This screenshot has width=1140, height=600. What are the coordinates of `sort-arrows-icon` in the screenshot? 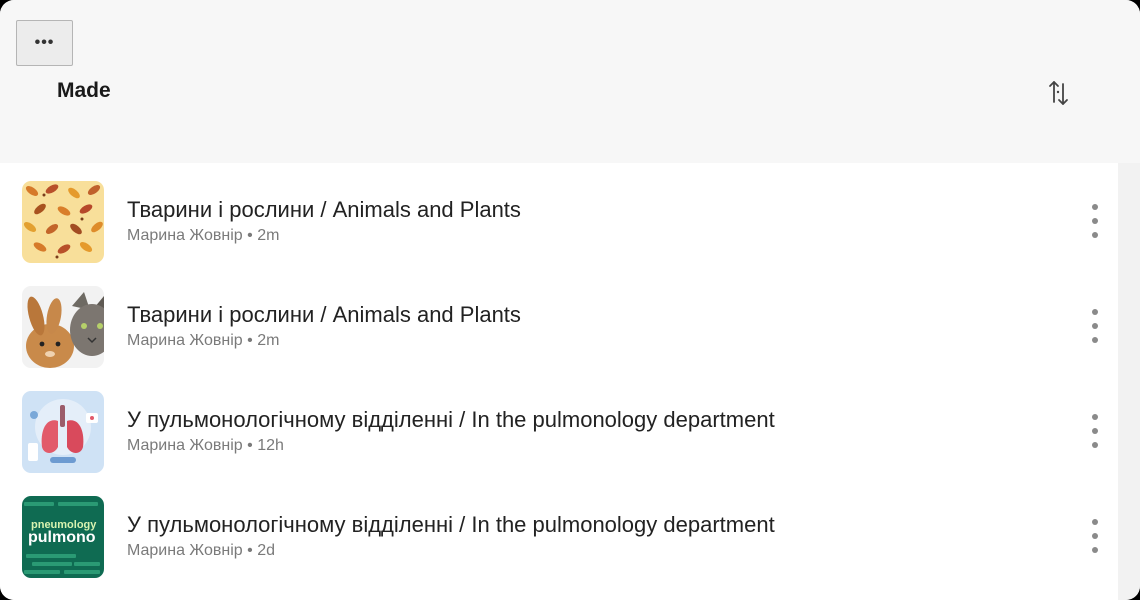 It's located at (1058, 93).